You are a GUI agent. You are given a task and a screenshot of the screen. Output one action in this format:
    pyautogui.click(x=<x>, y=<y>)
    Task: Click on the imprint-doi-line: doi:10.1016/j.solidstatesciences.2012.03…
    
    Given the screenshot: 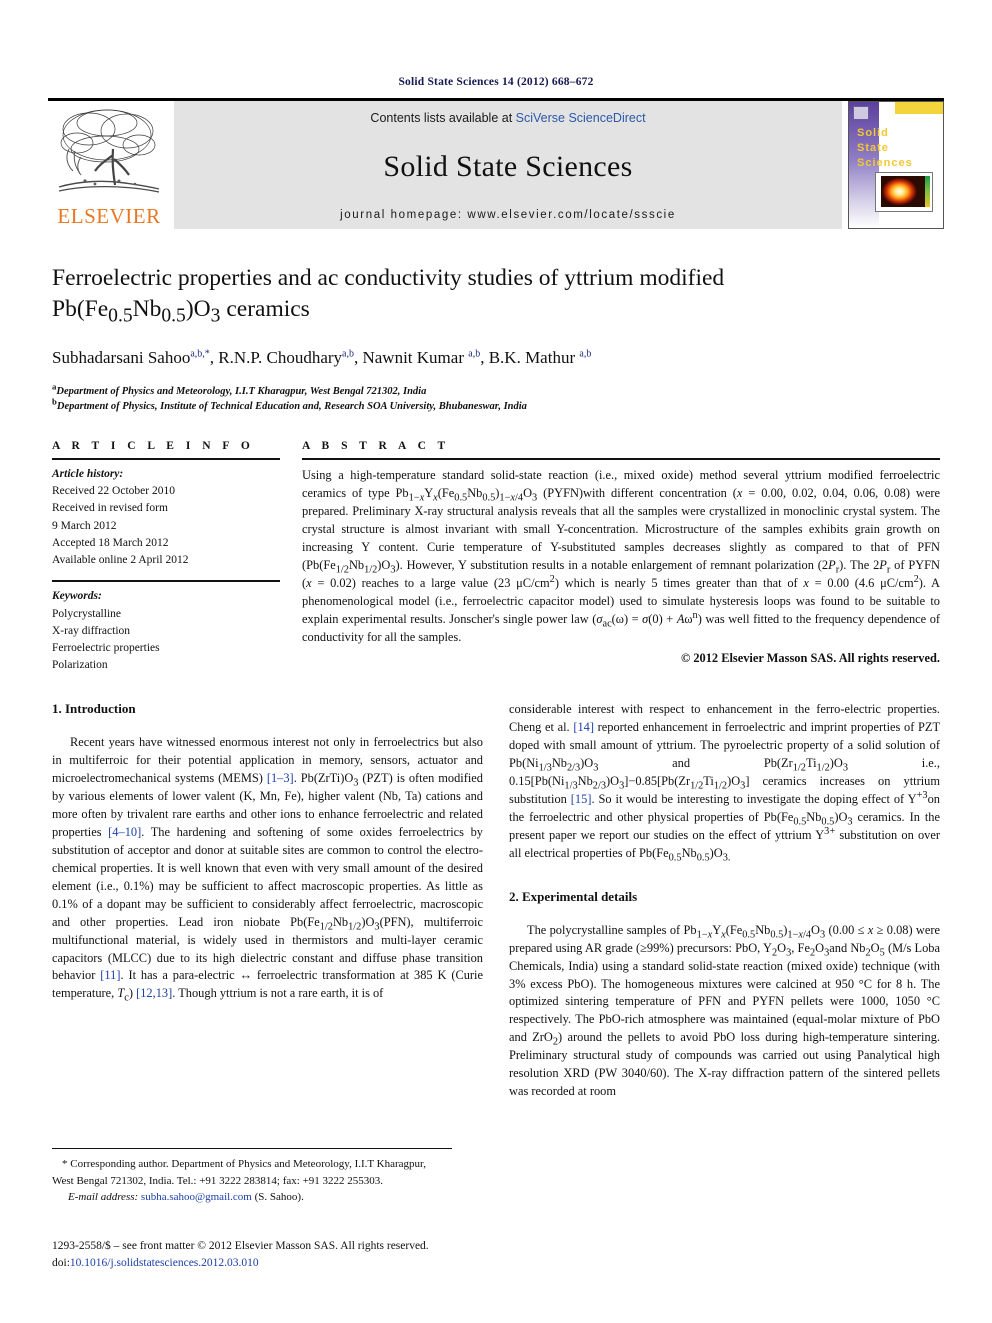 What is the action you would take?
    pyautogui.click(x=262, y=1263)
    